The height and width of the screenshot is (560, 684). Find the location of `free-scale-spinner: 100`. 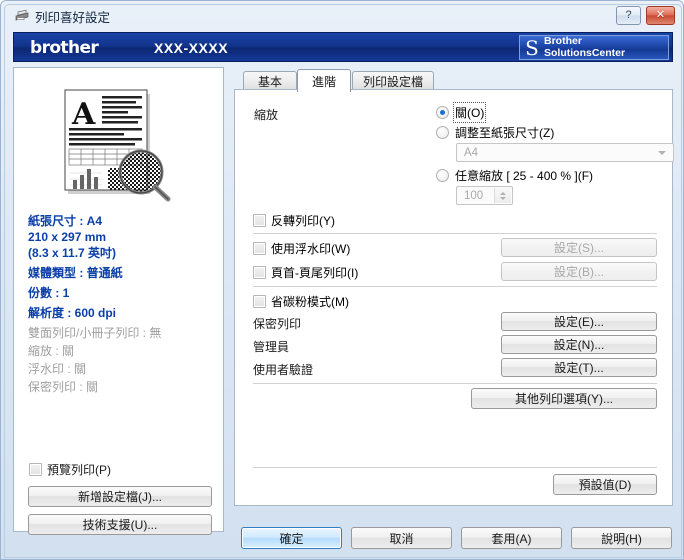

free-scale-spinner: 100 is located at coordinates (484, 195).